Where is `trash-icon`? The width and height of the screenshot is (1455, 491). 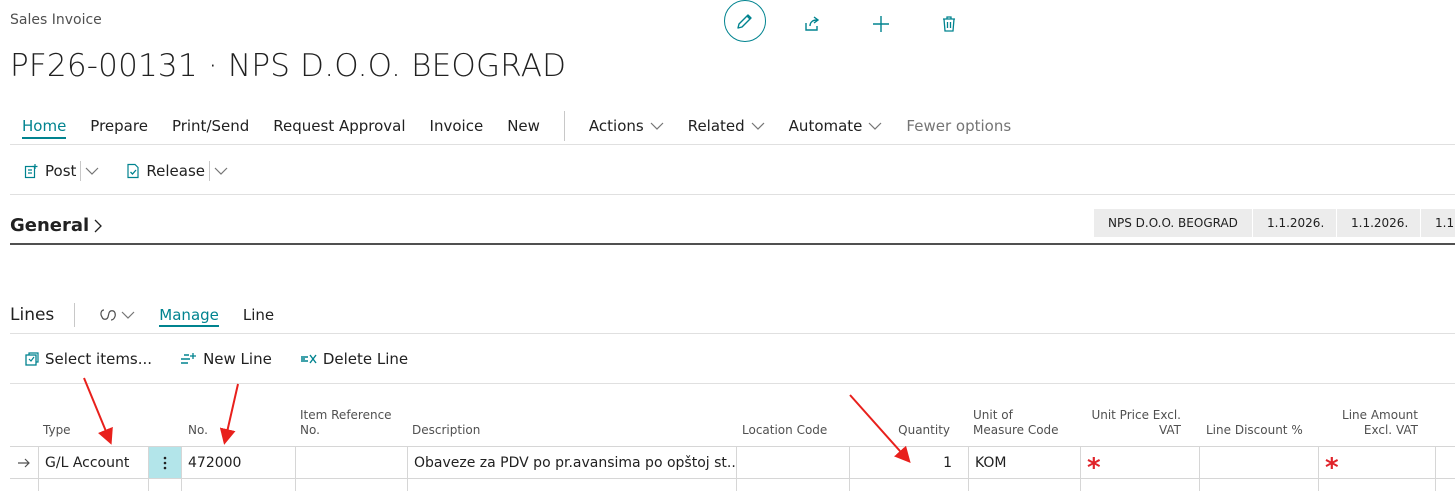 trash-icon is located at coordinates (949, 24).